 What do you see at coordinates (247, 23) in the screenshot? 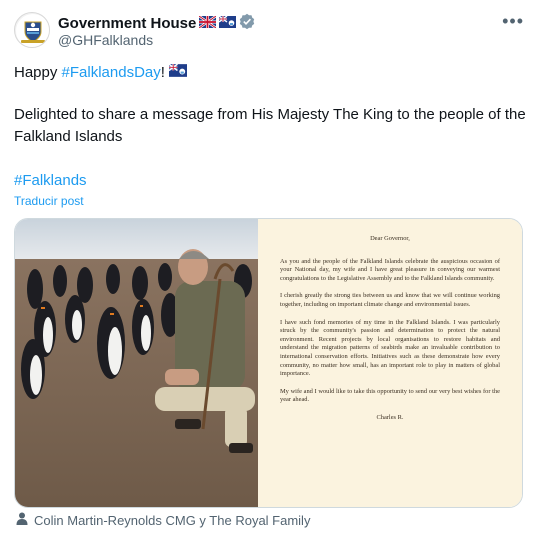
I see `verified-badge-icon` at bounding box center [247, 23].